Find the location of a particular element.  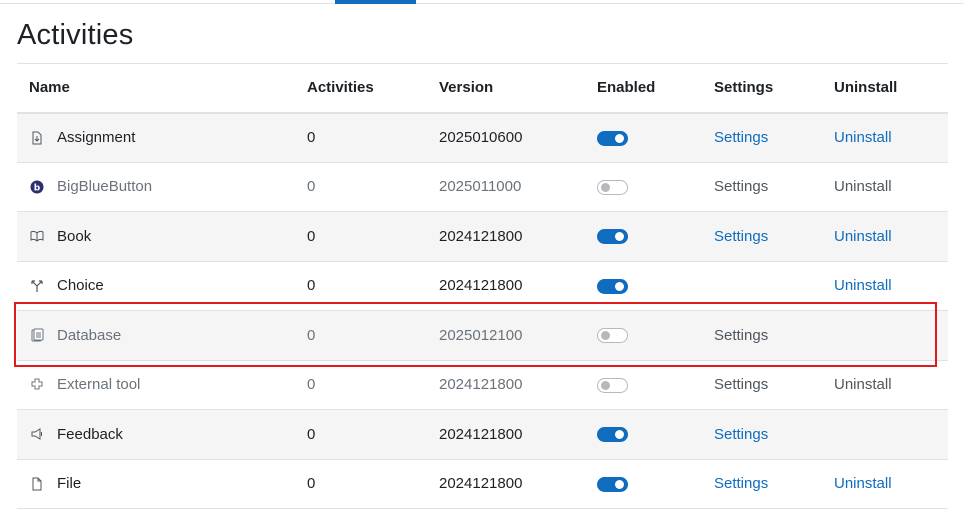

cell-name: Choice is located at coordinates (162, 286).